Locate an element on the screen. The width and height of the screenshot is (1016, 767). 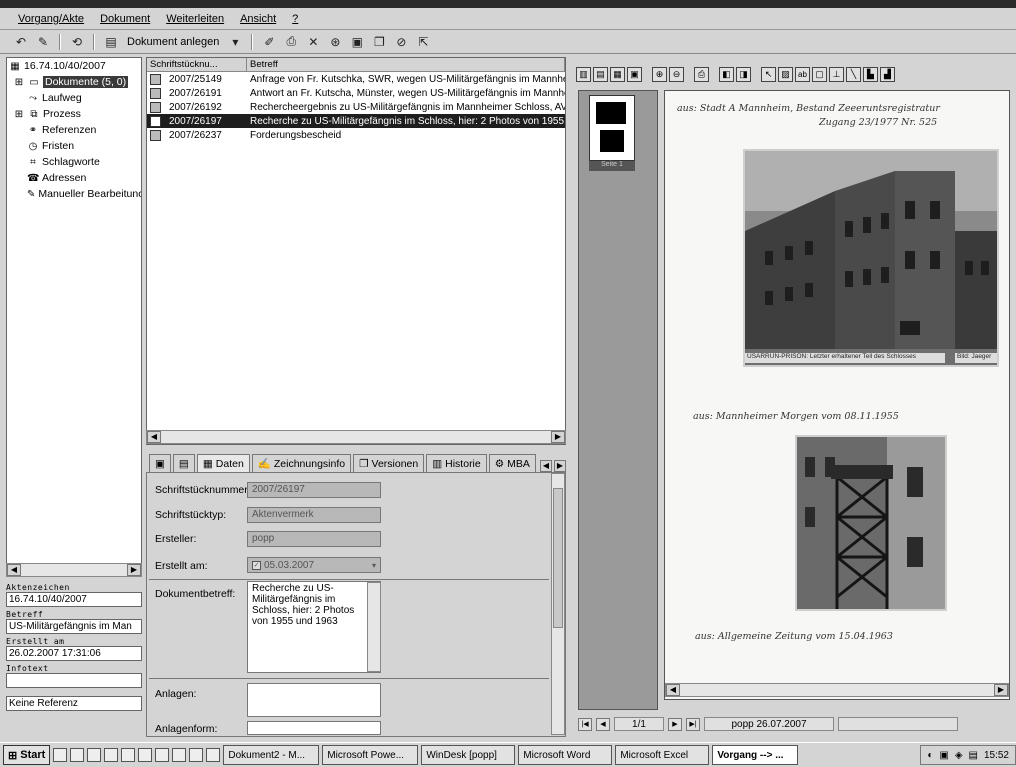
menu-weiterleiten: Weiterleiten is located at coordinates (195, 19).